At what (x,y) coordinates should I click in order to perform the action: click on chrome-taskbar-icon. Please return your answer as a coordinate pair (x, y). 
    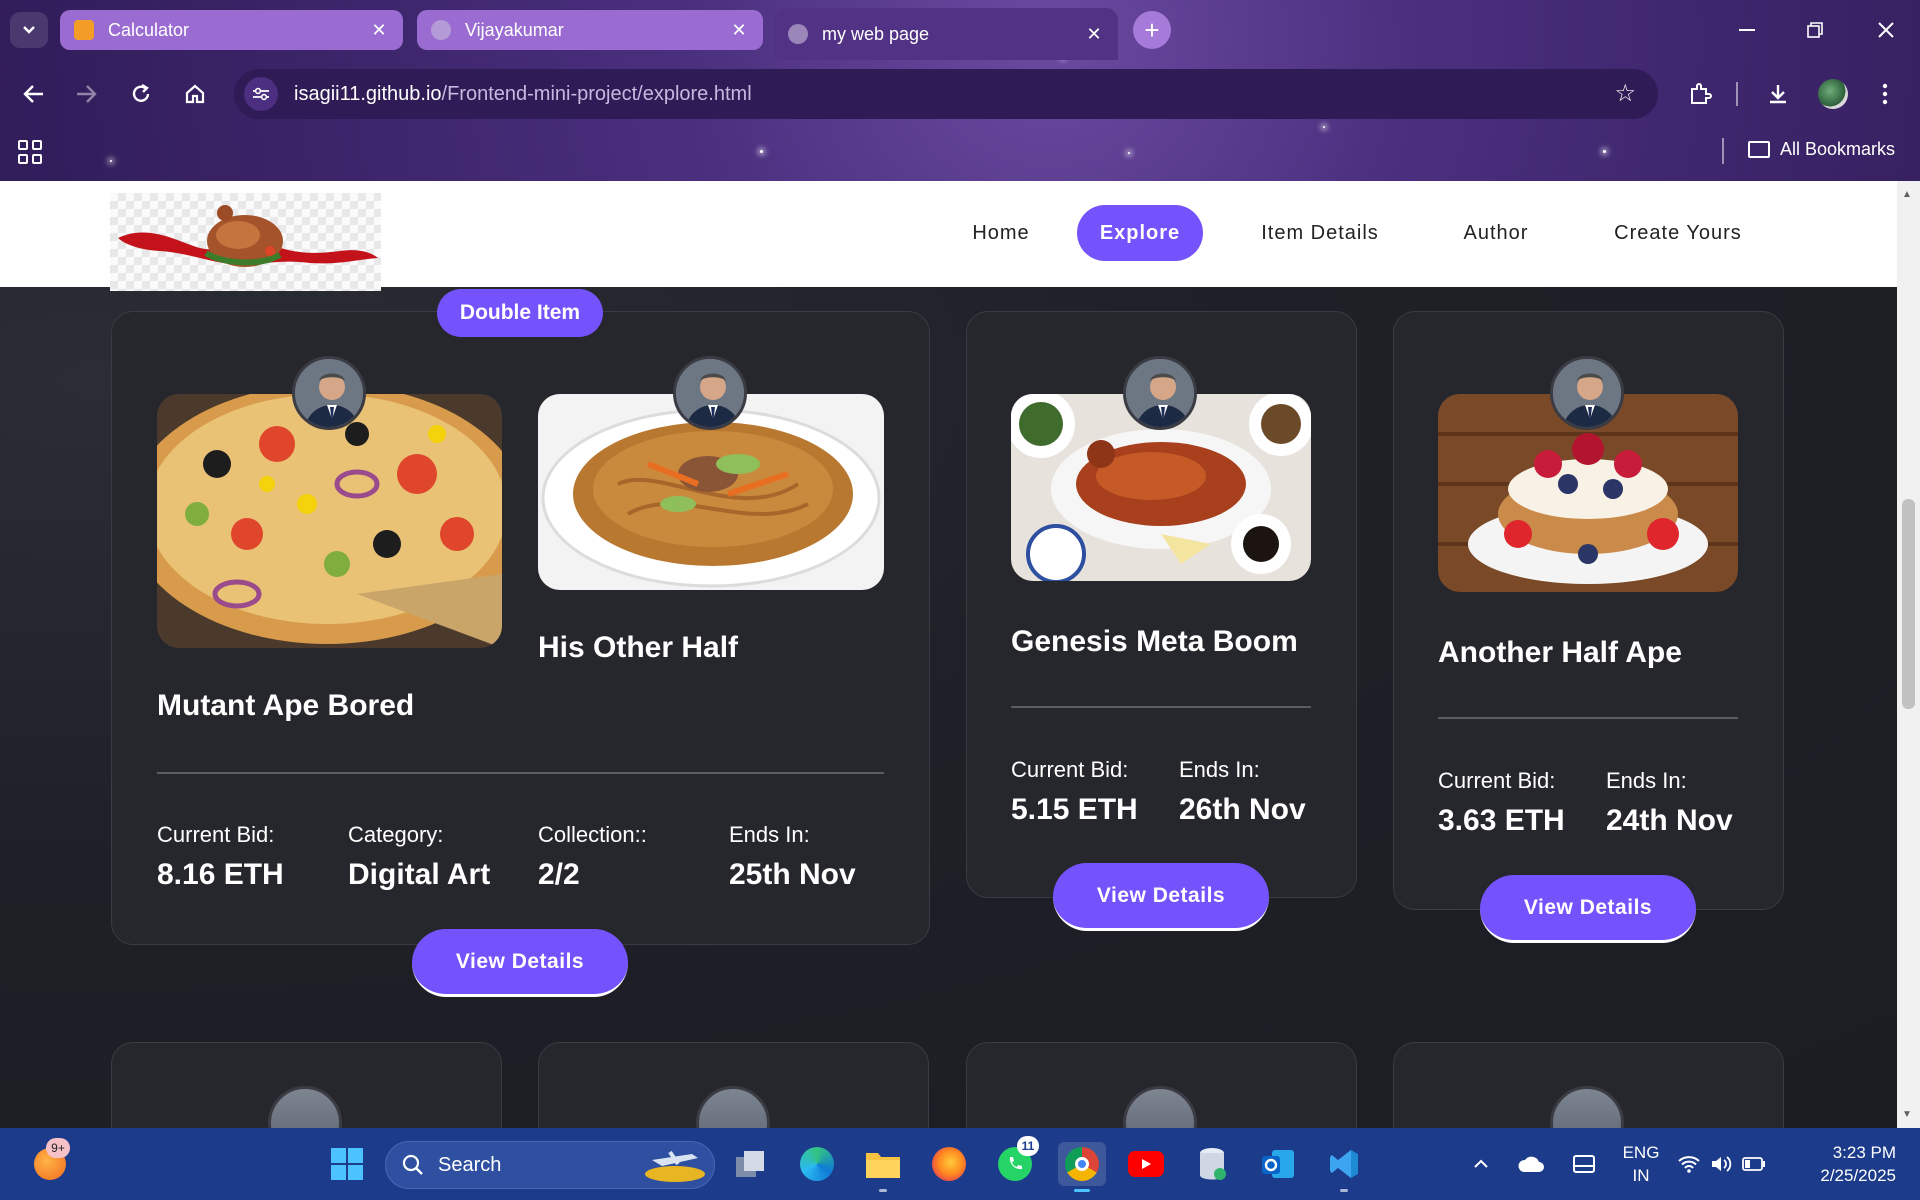
    Looking at the image, I should click on (1082, 1167).